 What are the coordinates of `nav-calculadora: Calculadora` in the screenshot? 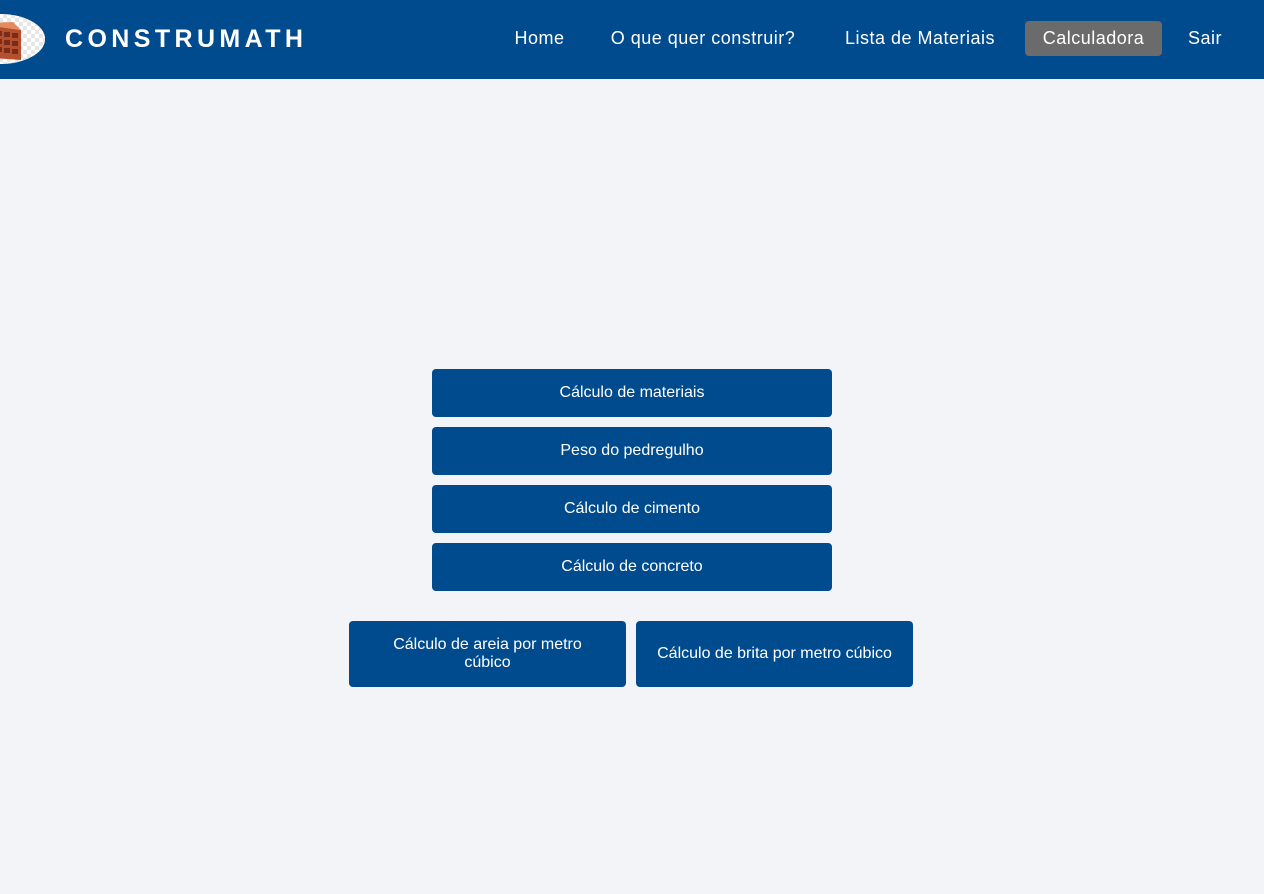 It's located at (1093, 38).